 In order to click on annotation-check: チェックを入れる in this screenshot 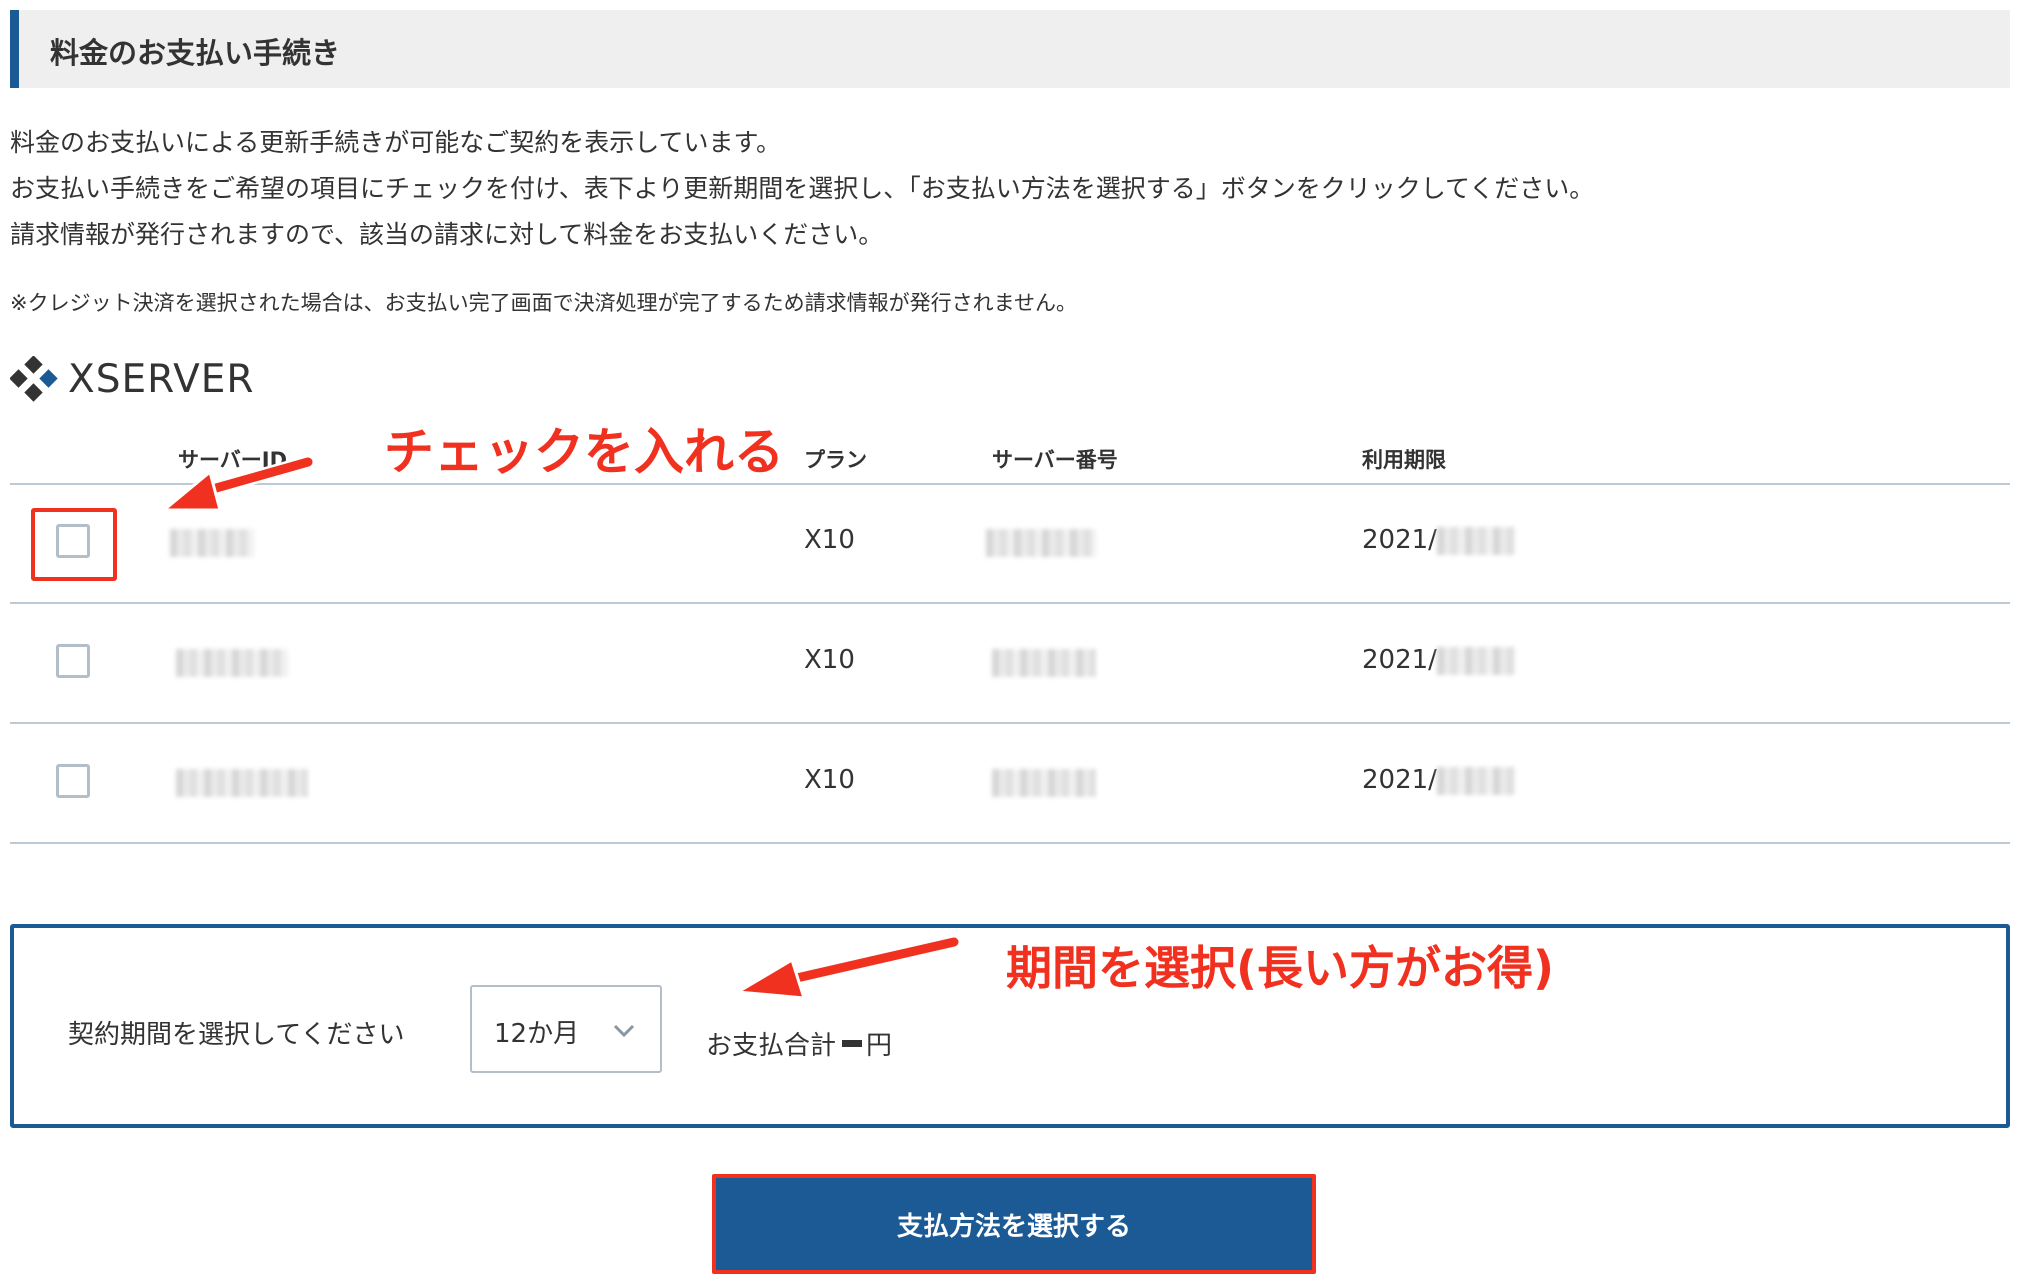, I will do `click(584, 452)`.